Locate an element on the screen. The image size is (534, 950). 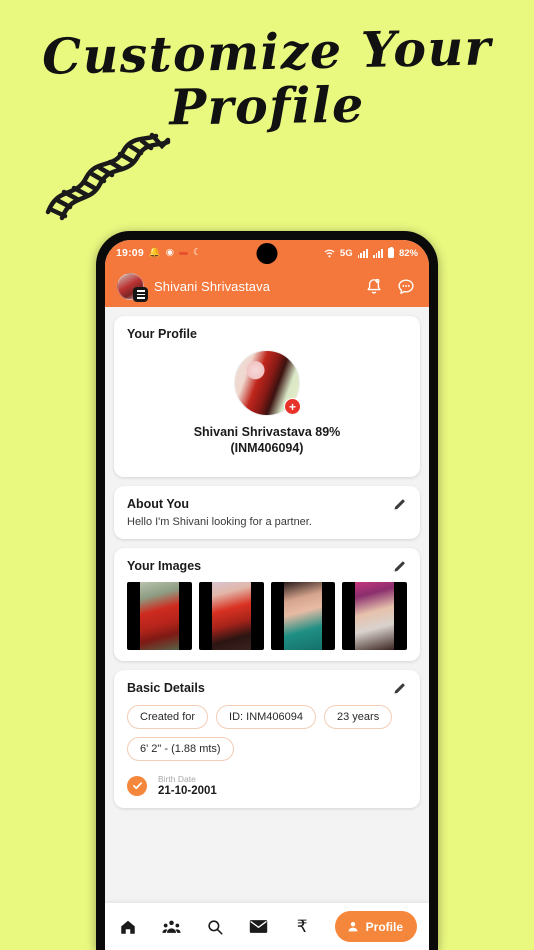
profile-avatar-wrap: + is located at coordinates (267, 383).